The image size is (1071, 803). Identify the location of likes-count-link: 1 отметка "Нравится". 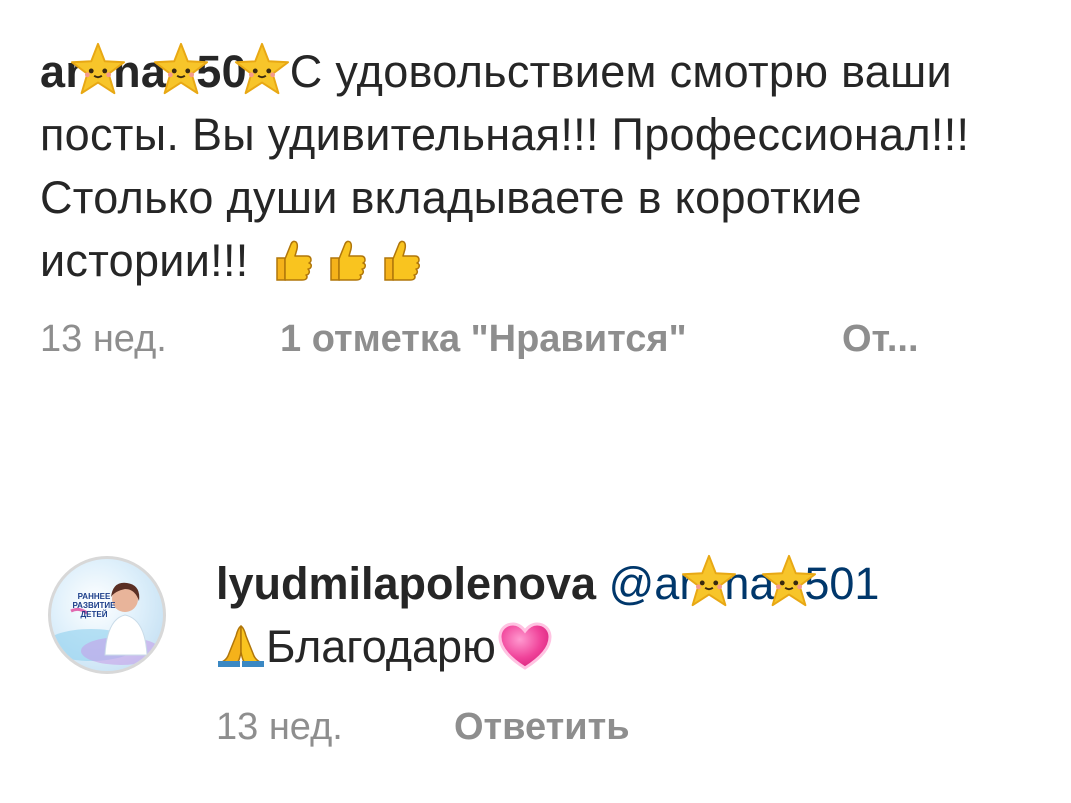
(561, 339).